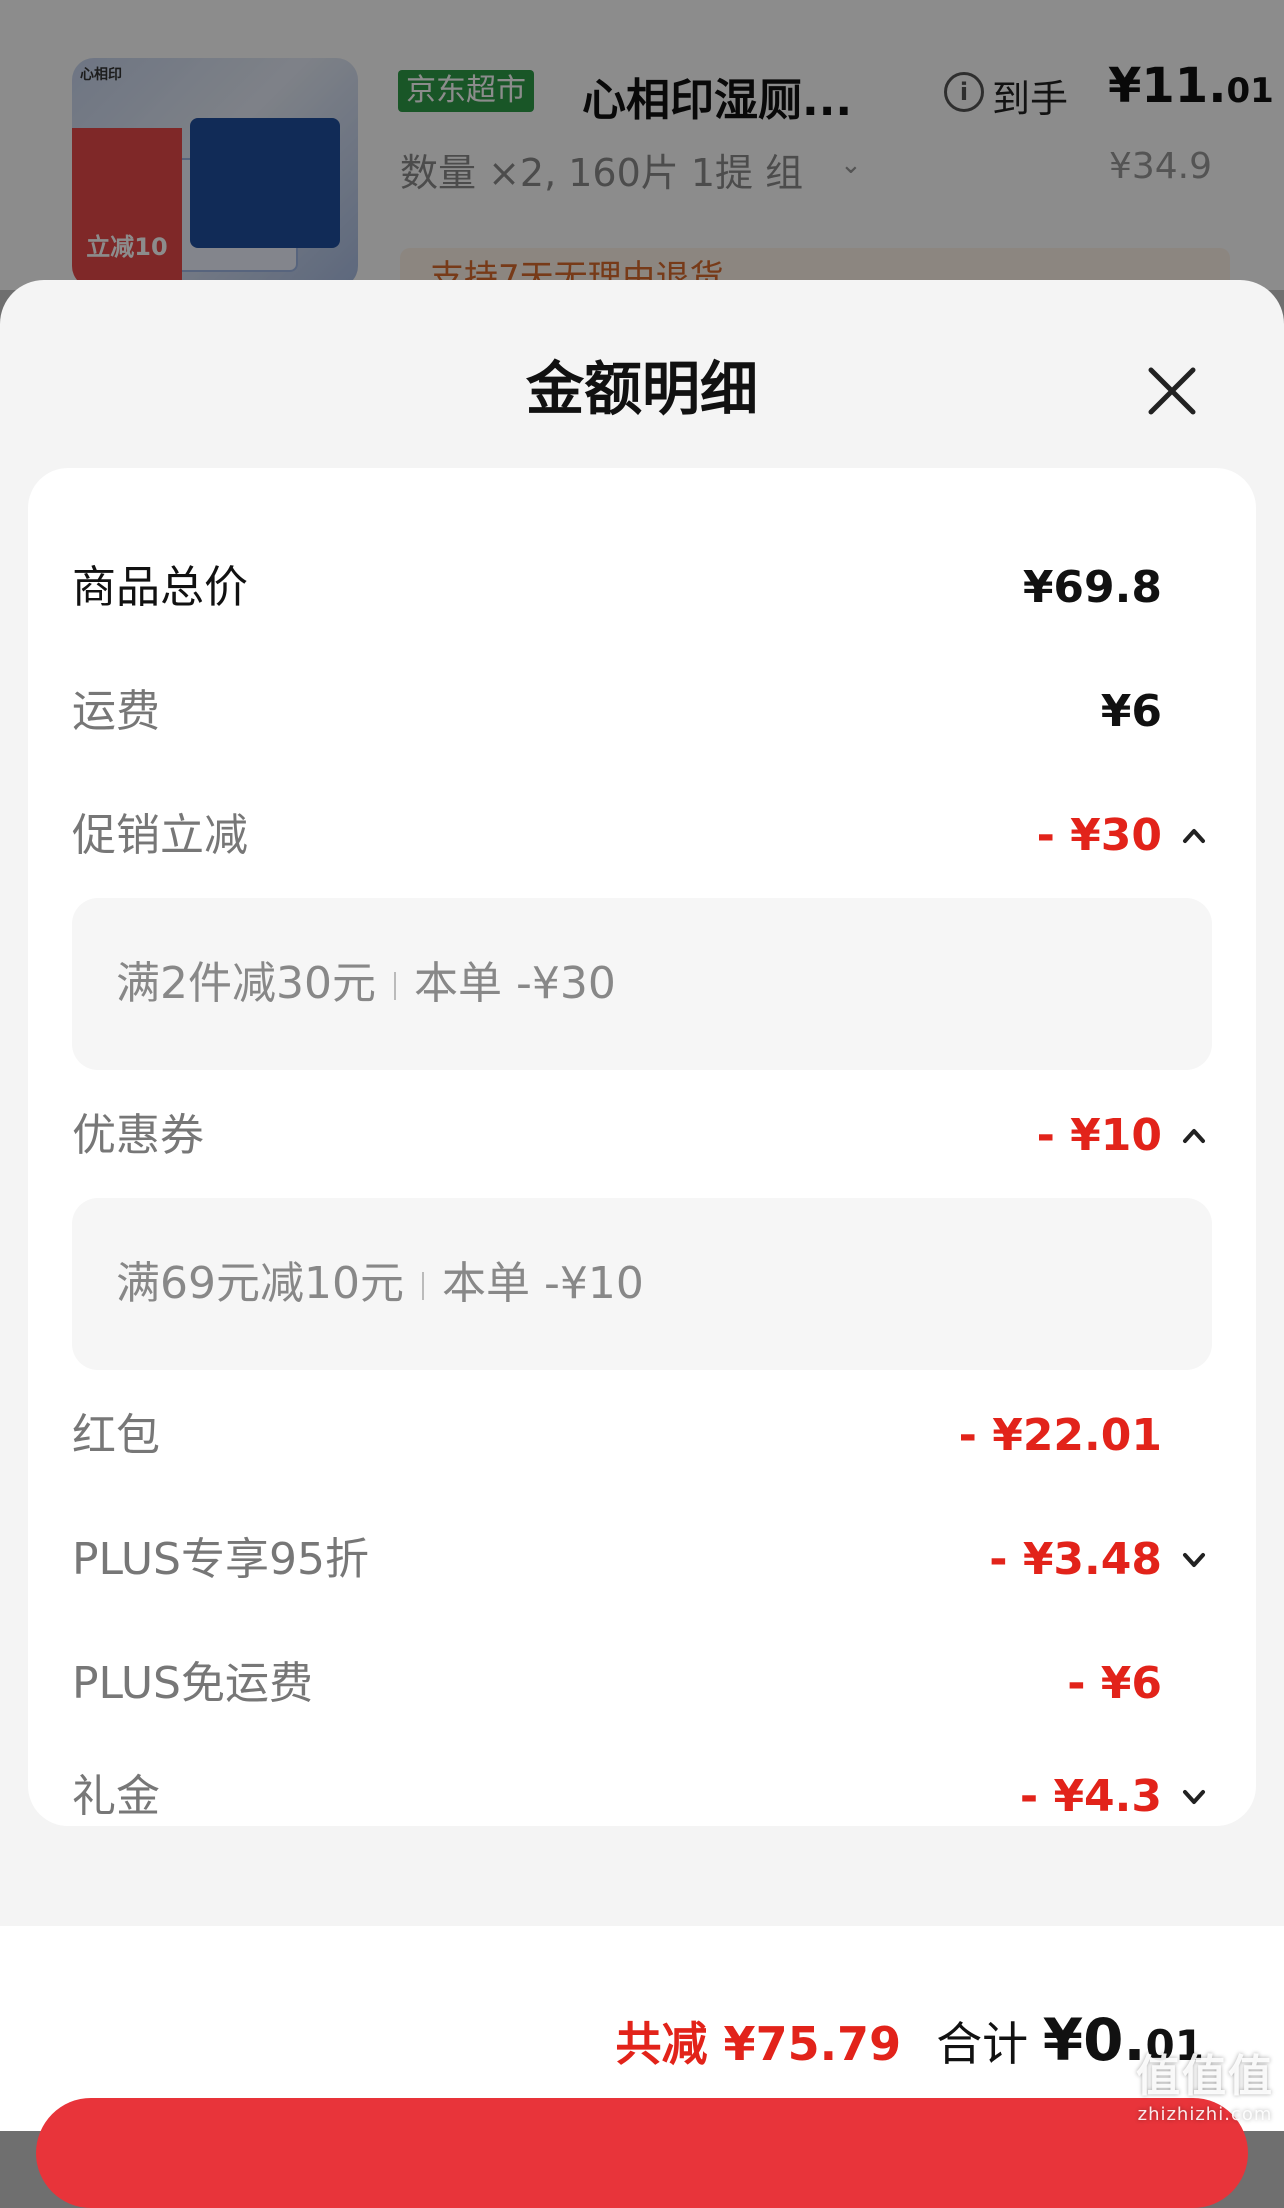 This screenshot has height=2208, width=1284. Describe the element at coordinates (542, 1283) in the screenshot. I see `coupon-detail-value: 本单 -¥10` at that location.